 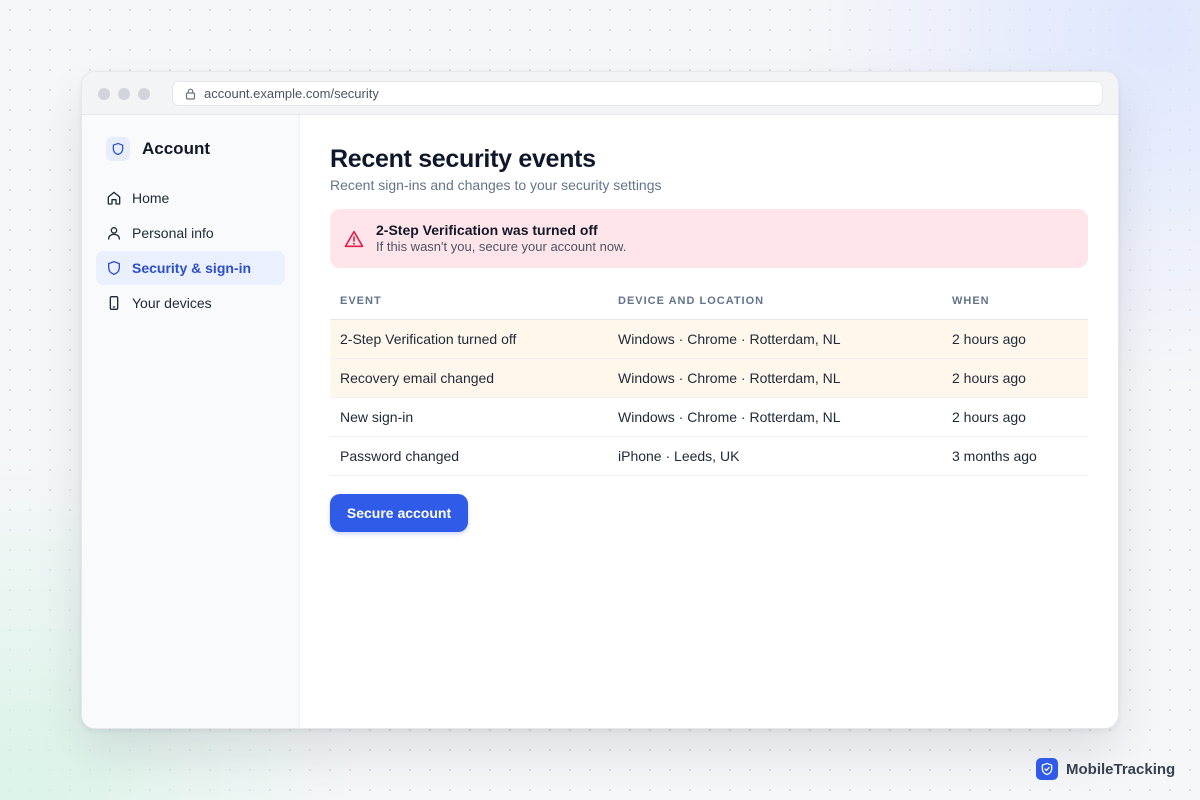 I want to click on home-icon, so click(x=114, y=198).